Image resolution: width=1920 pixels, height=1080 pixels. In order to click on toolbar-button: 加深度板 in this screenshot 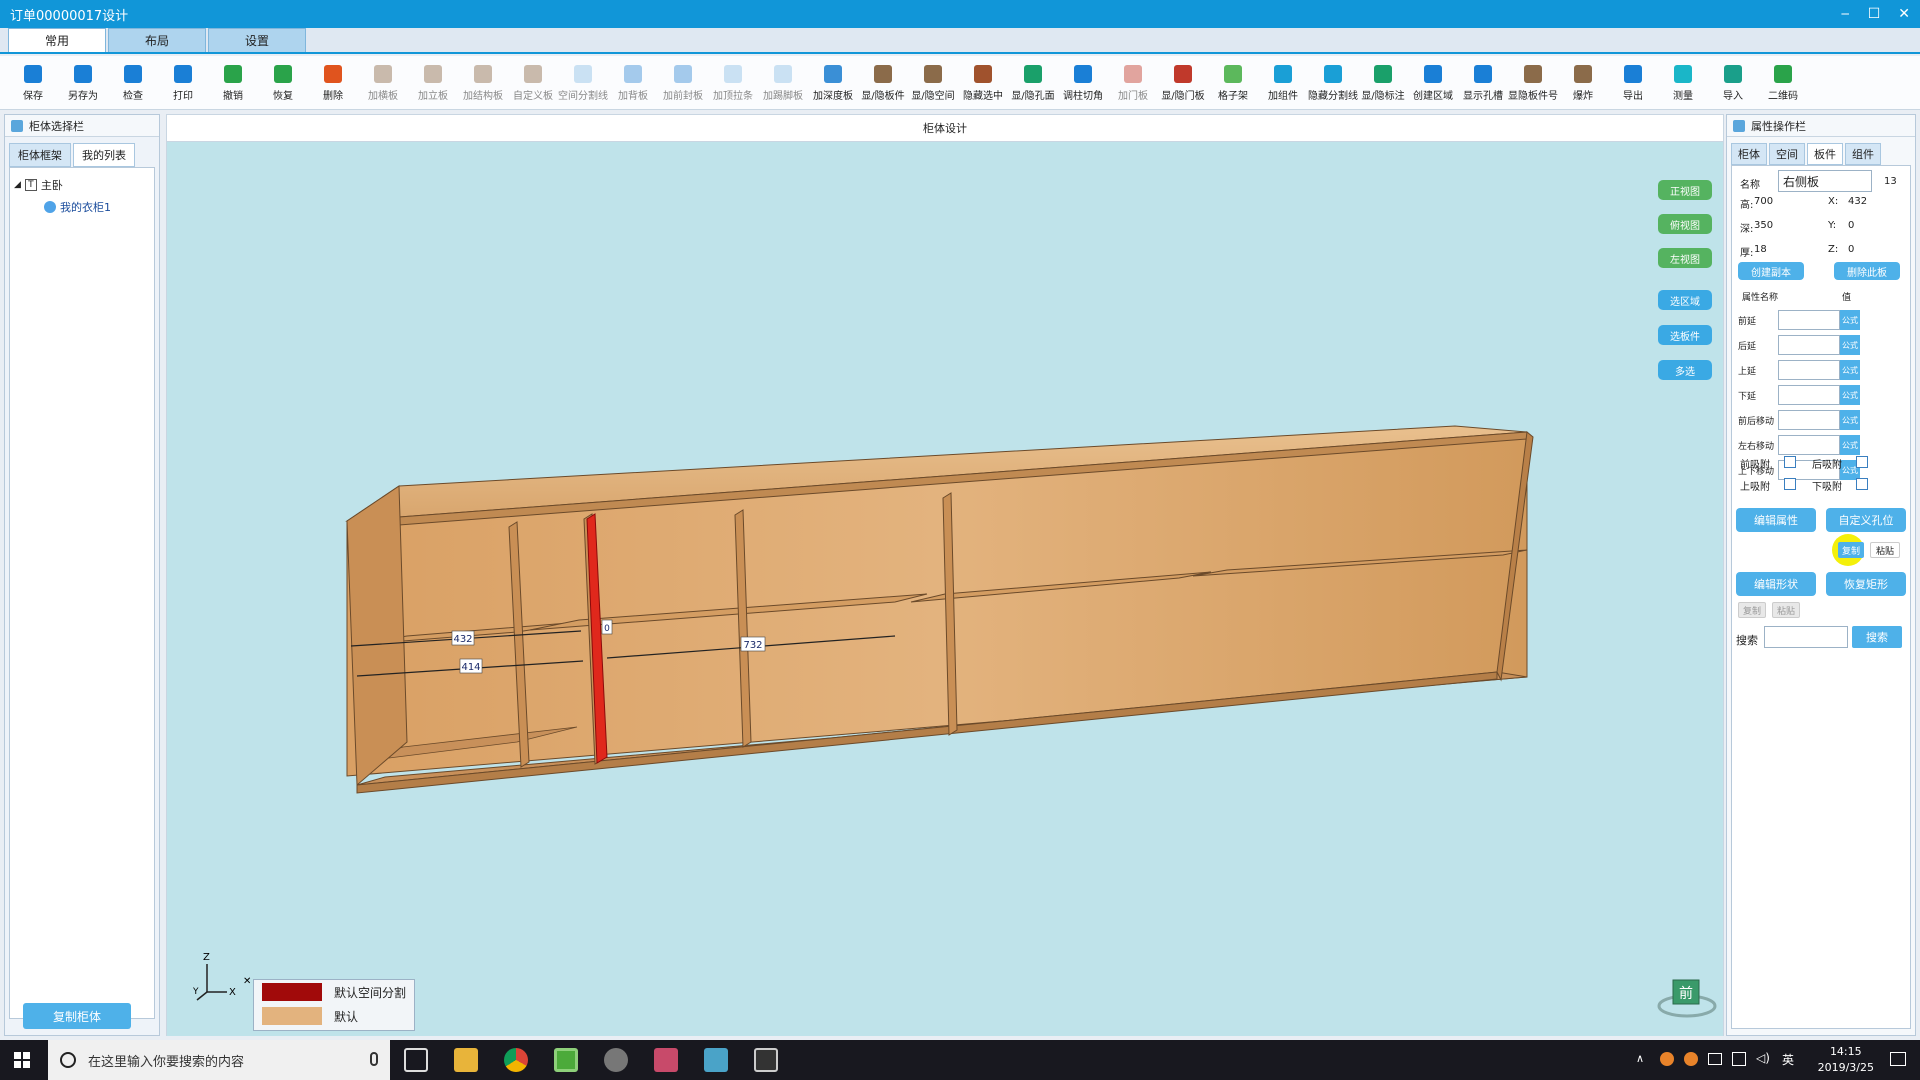, I will do `click(833, 83)`.